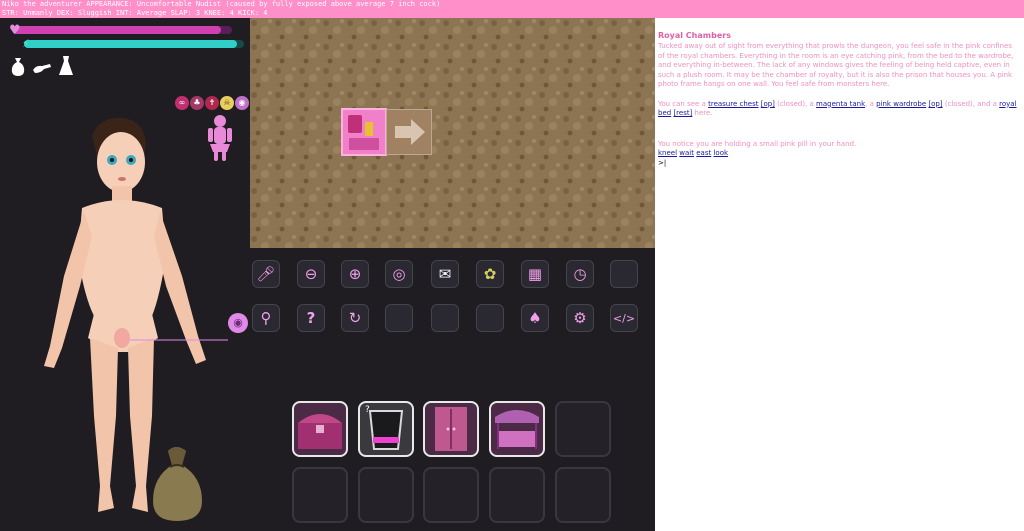 This screenshot has height=531, width=1024. I want to click on here-text: here., so click(702, 113).